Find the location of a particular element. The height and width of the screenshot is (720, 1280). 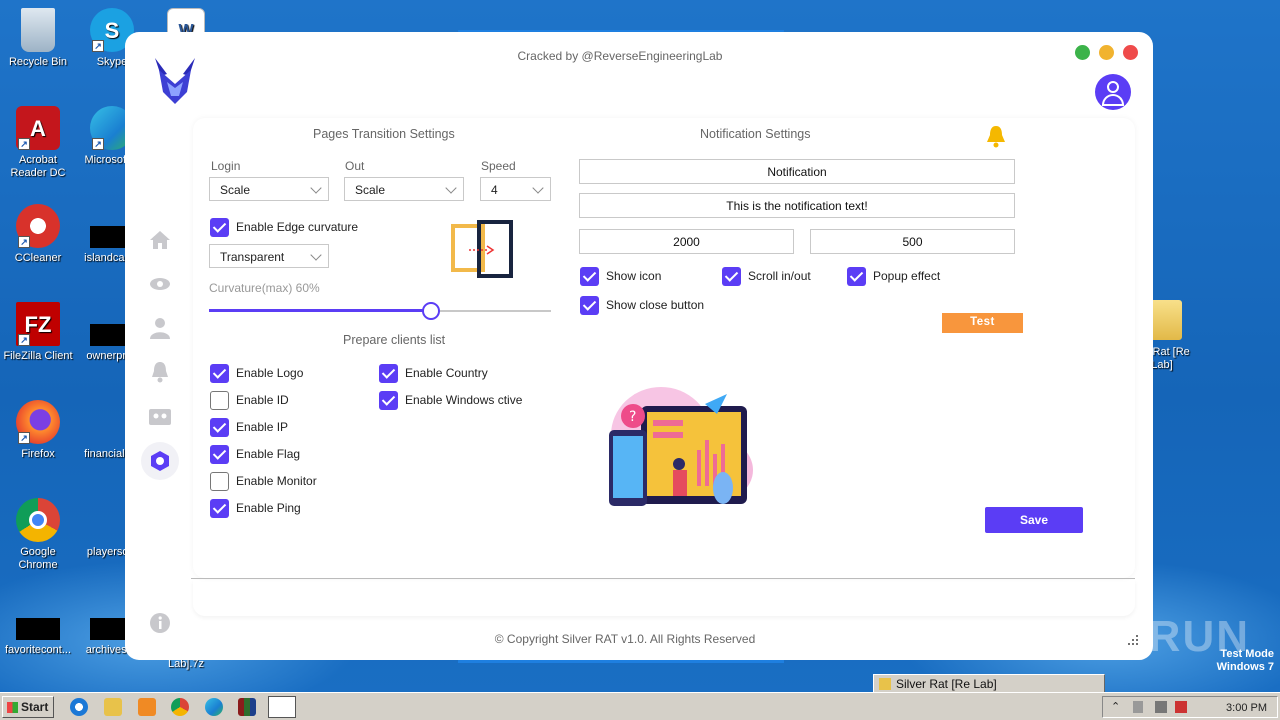

start-button: Start is located at coordinates (28, 707).